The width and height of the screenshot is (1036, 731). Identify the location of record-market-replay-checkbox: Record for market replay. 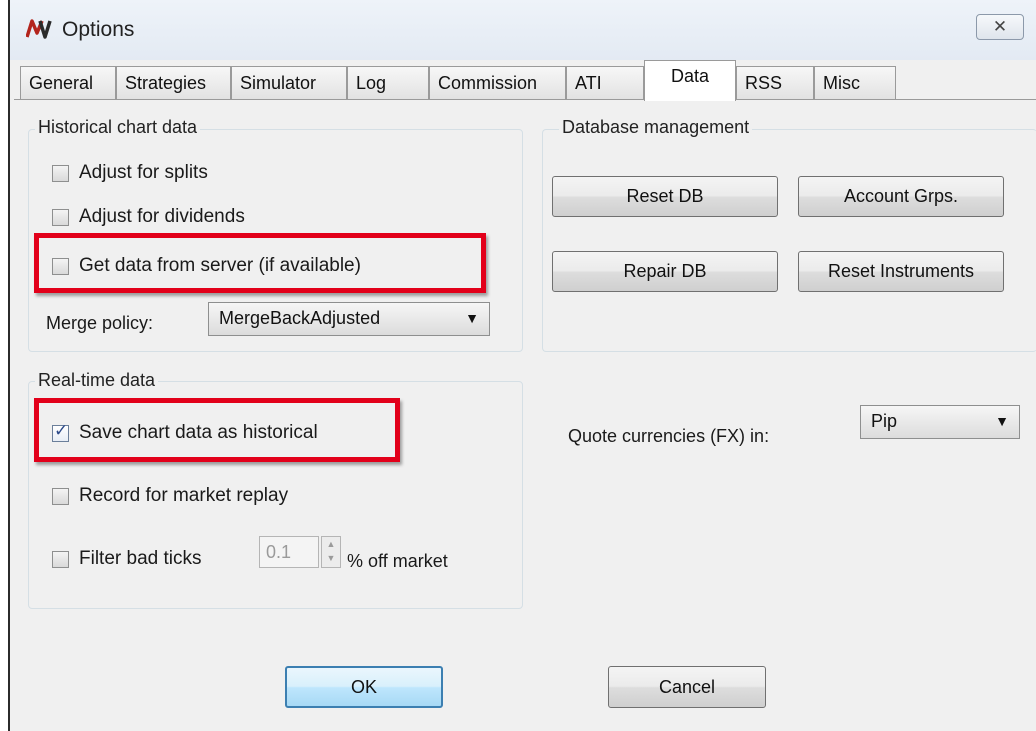
(170, 496).